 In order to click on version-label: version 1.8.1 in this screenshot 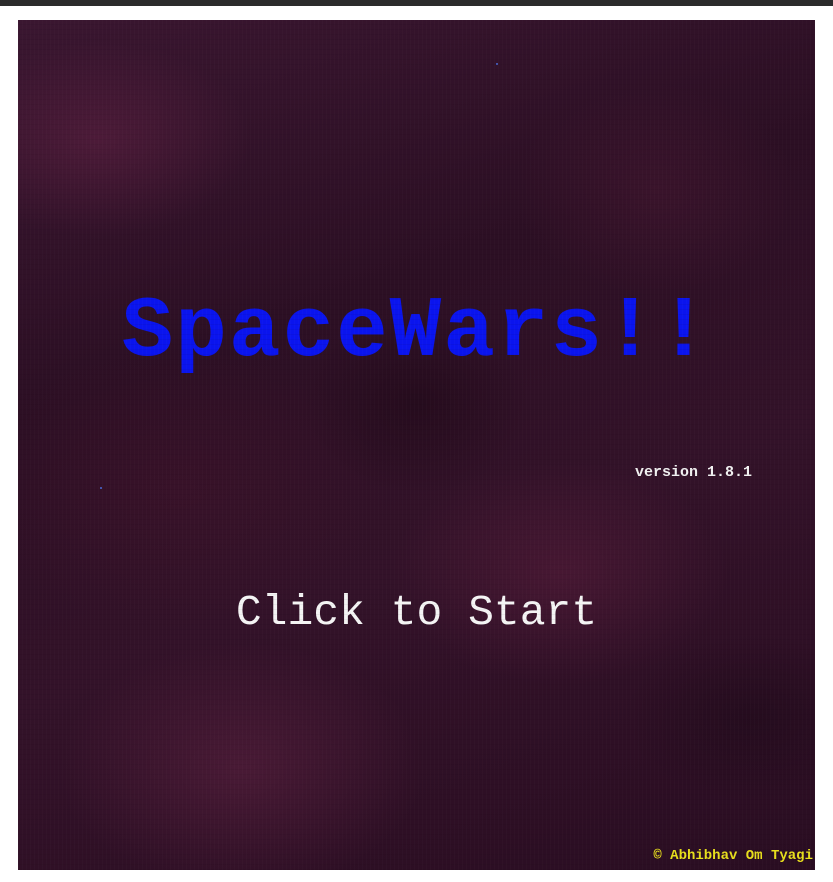, I will do `click(693, 472)`.